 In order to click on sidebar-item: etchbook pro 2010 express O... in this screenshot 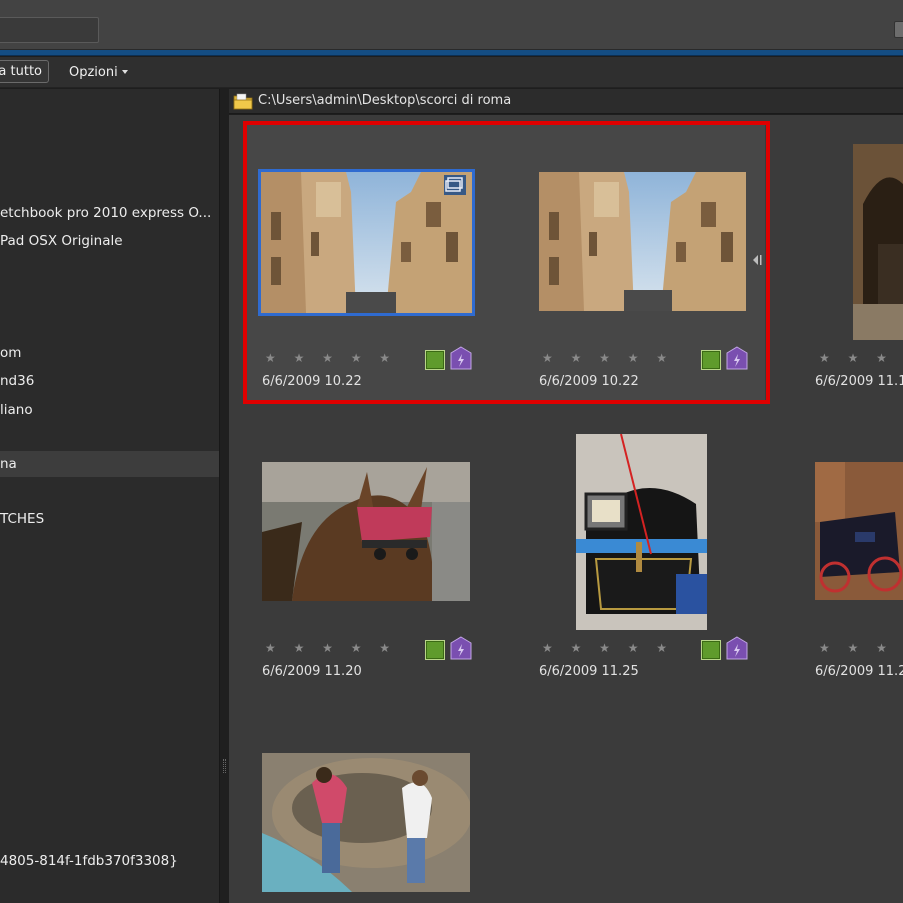, I will do `click(109, 213)`.